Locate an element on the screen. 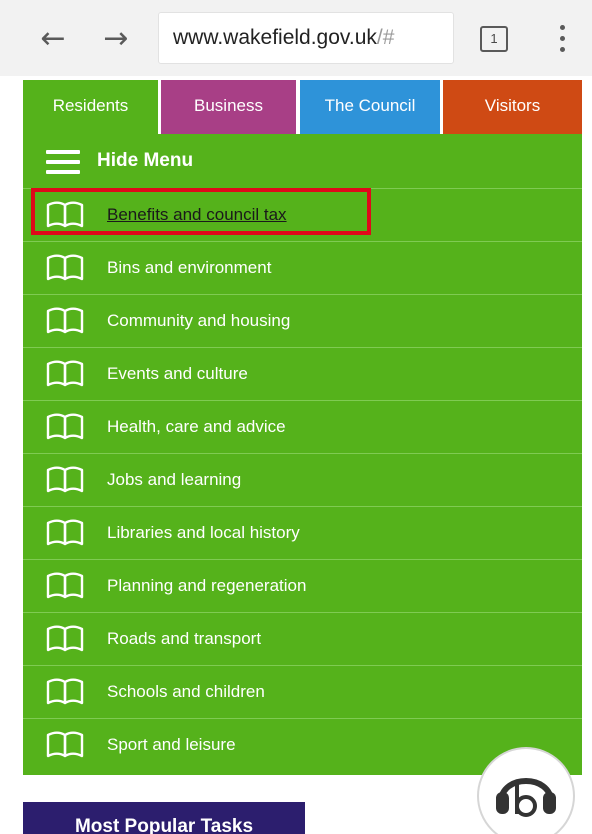  browser-toolbar: ← → www.wakefield.gov.uk/# 1 is located at coordinates (296, 38).